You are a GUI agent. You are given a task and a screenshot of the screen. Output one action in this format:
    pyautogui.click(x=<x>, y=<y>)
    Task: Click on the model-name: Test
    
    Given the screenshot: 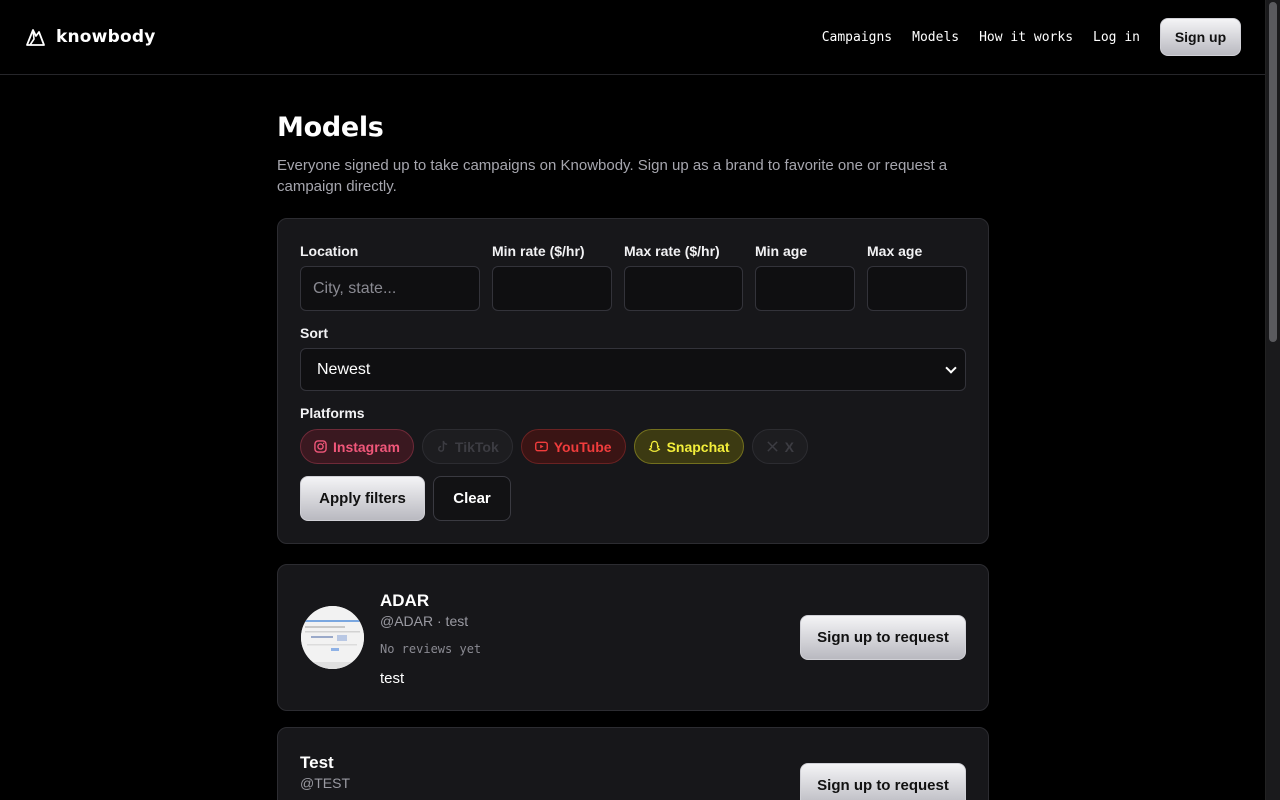 What is the action you would take?
    pyautogui.click(x=317, y=763)
    